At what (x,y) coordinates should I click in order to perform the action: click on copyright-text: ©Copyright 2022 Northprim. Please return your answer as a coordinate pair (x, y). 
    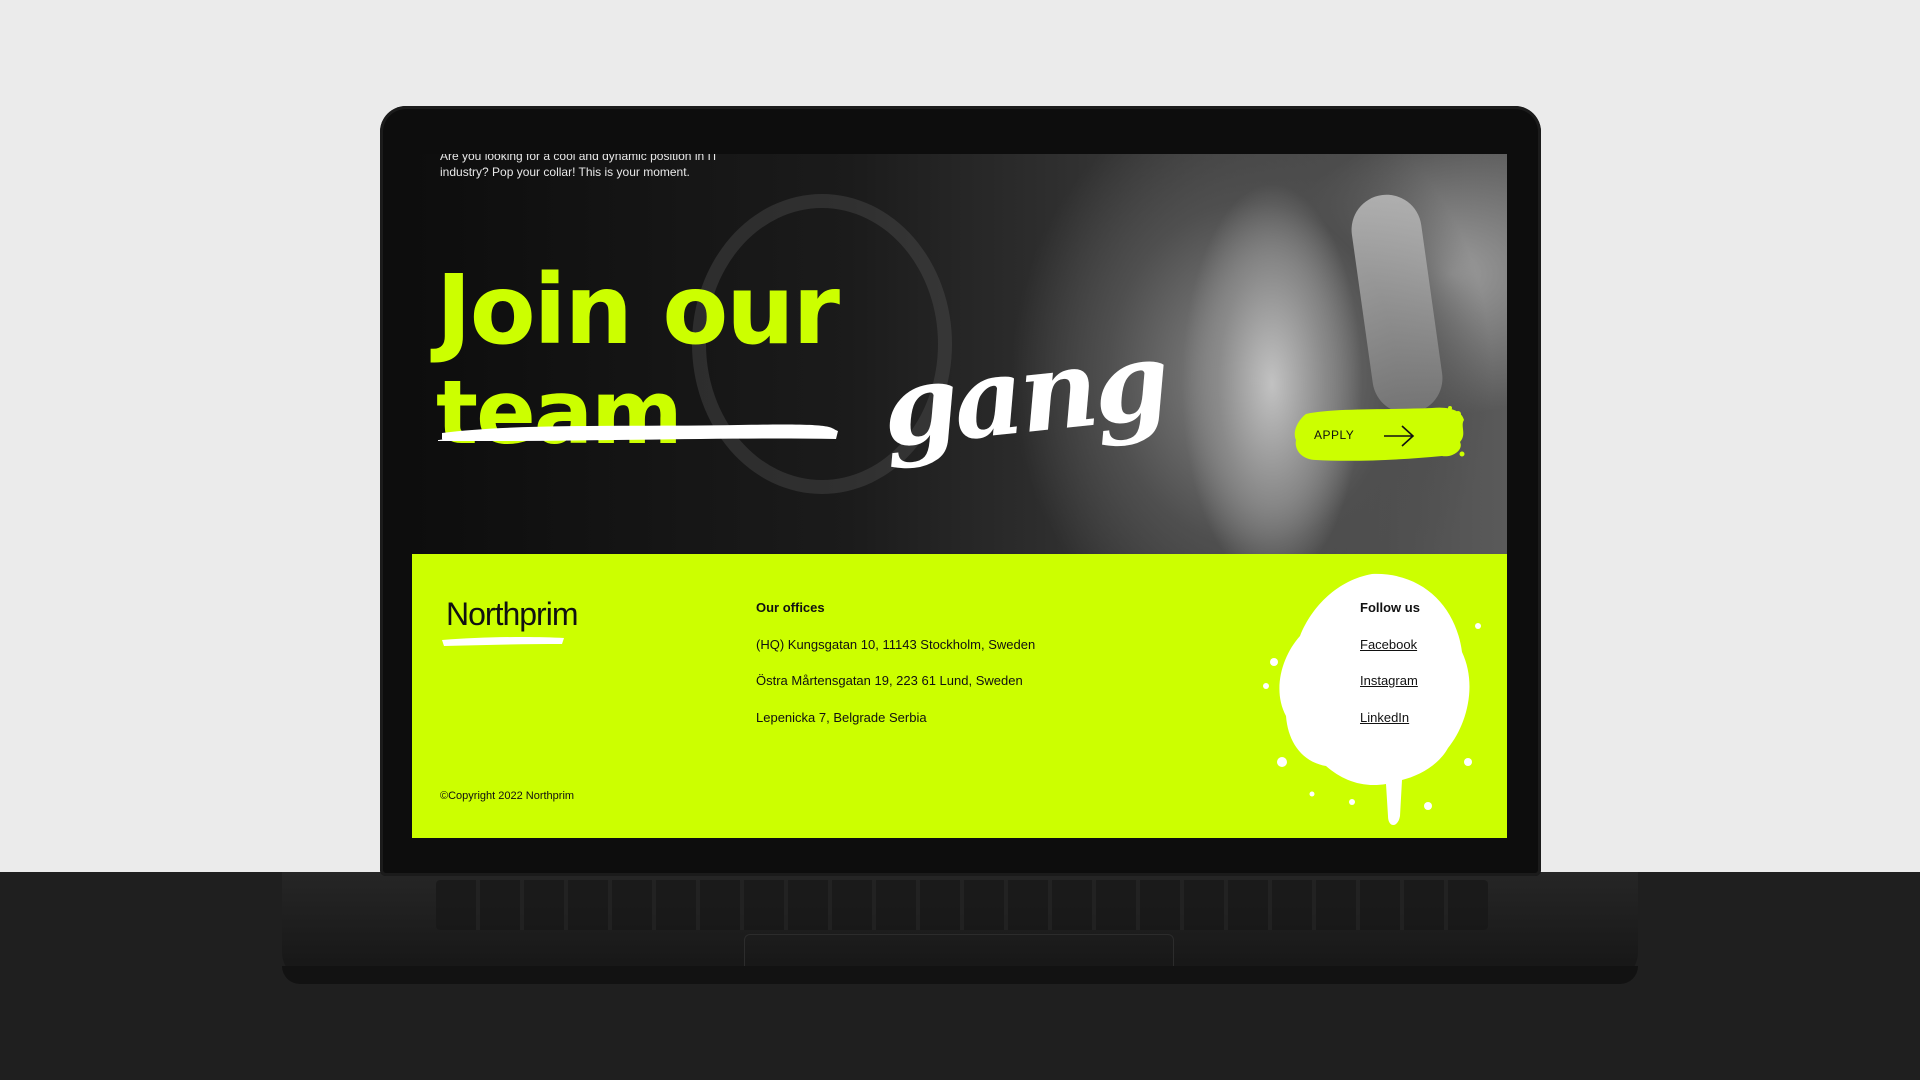
    Looking at the image, I should click on (507, 796).